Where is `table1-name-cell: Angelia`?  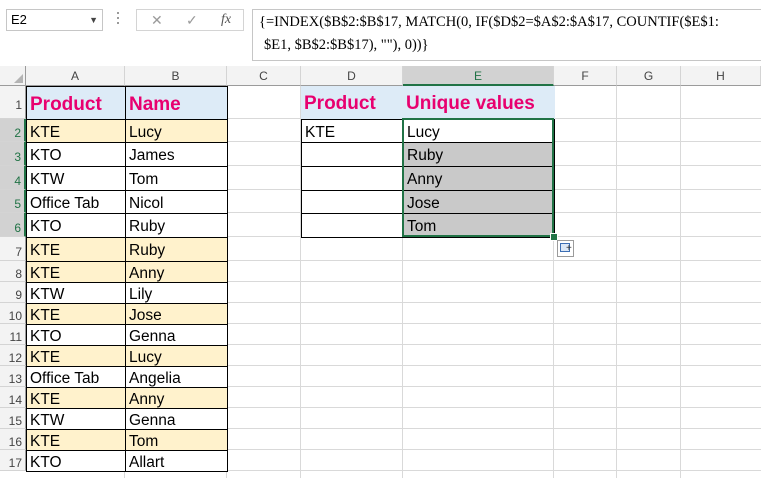 table1-name-cell: Angelia is located at coordinates (176, 377).